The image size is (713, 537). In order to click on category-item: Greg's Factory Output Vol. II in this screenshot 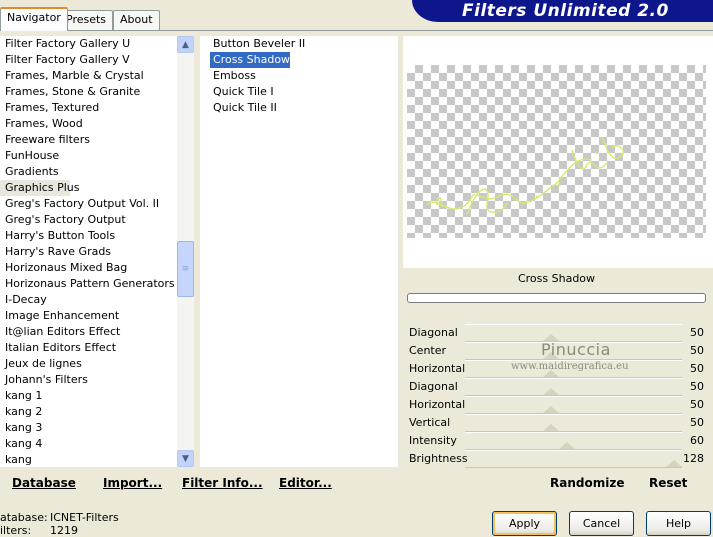, I will do `click(88, 204)`.